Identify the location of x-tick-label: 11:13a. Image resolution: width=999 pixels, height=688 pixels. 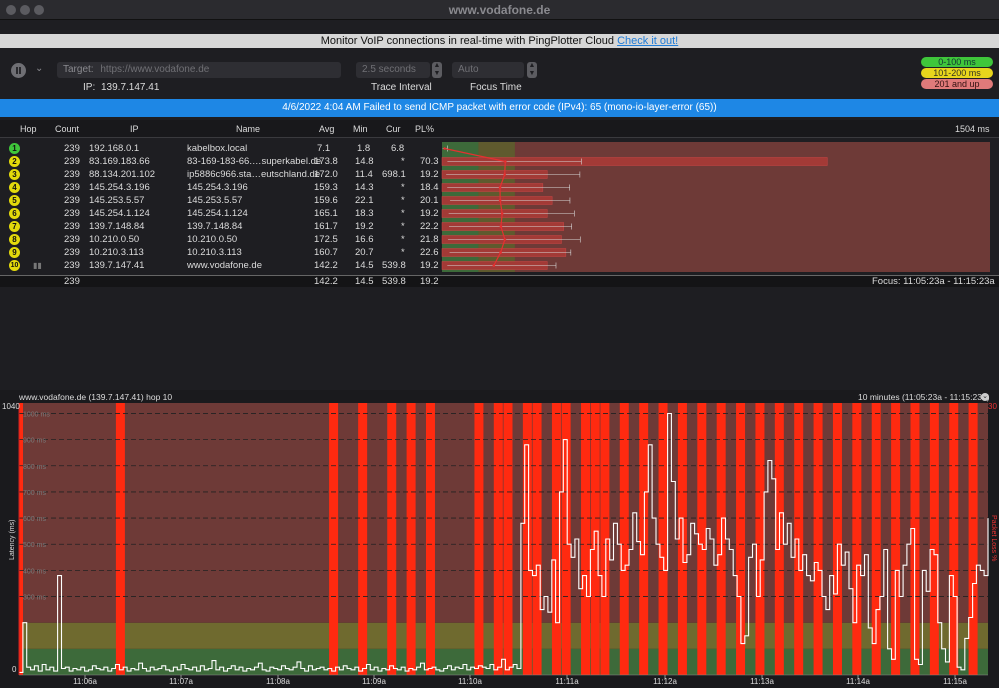
(762, 681).